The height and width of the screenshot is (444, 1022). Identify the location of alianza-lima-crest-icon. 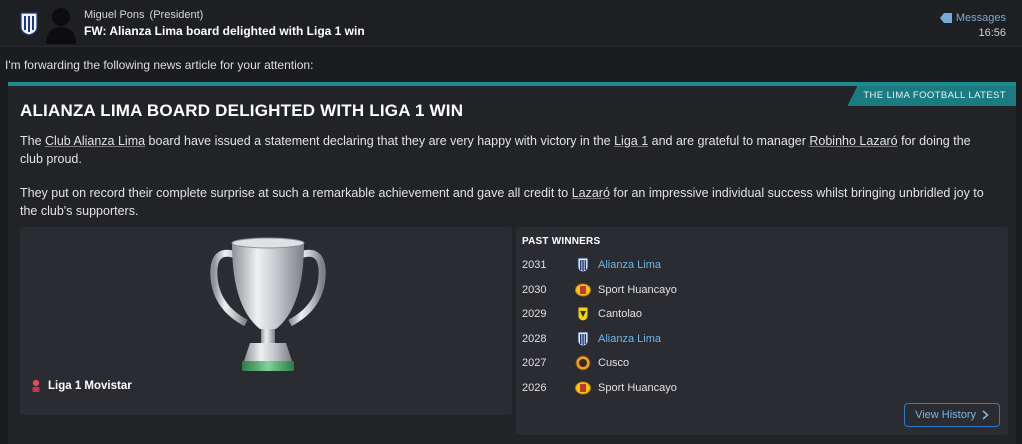
(29, 24).